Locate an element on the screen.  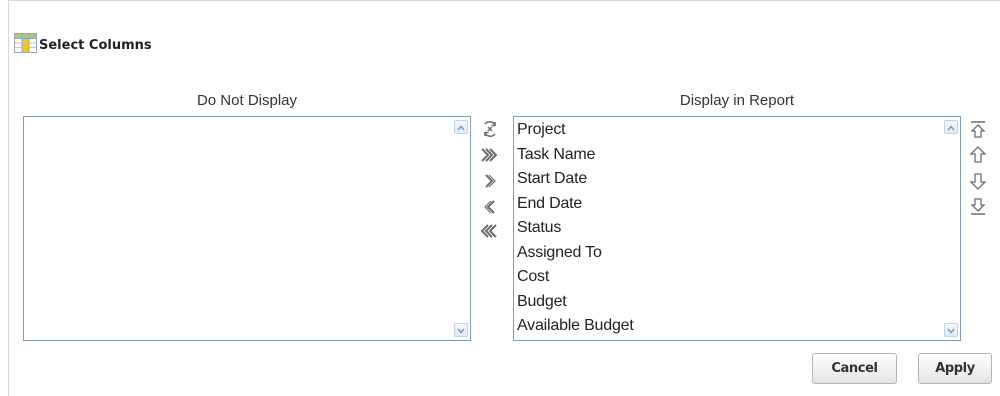
move-button is located at coordinates (490, 183).